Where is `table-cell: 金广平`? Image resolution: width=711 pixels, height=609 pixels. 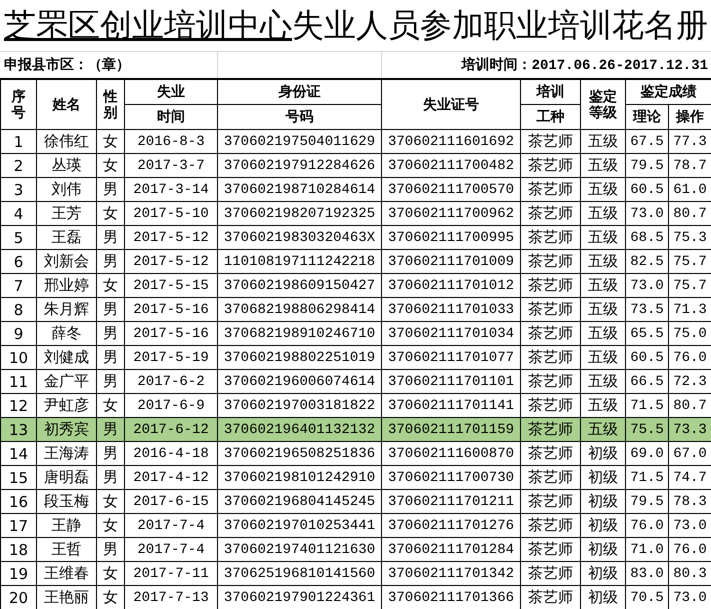 table-cell: 金广平 is located at coordinates (66, 382).